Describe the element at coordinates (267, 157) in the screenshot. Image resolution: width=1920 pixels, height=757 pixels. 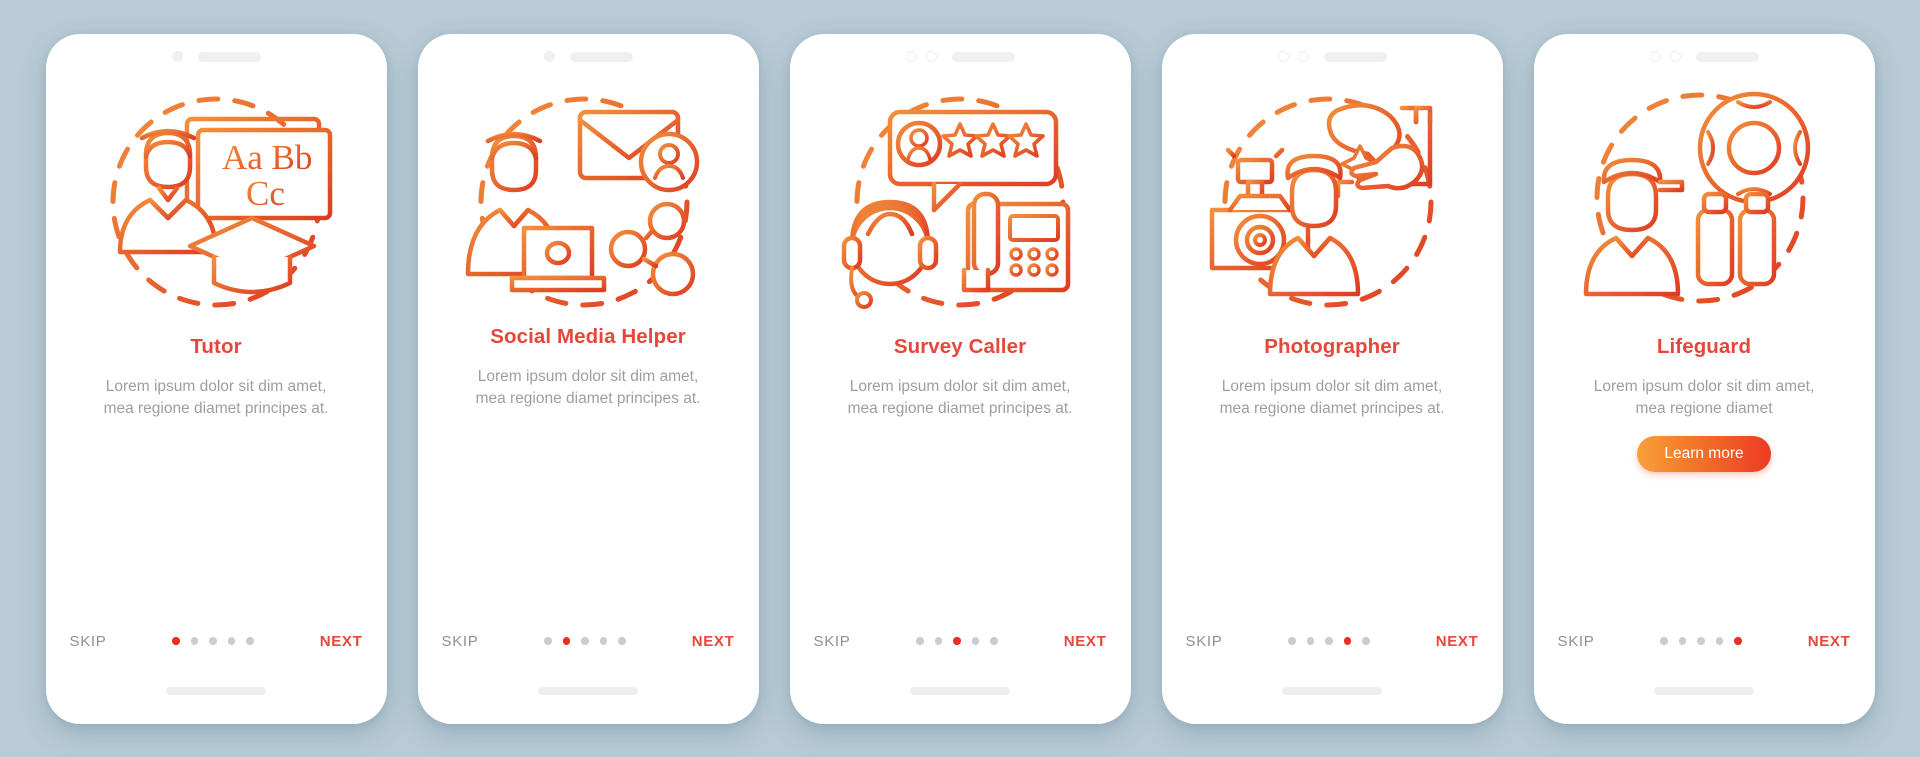
I see `svg-text: Aa Bb` at that location.